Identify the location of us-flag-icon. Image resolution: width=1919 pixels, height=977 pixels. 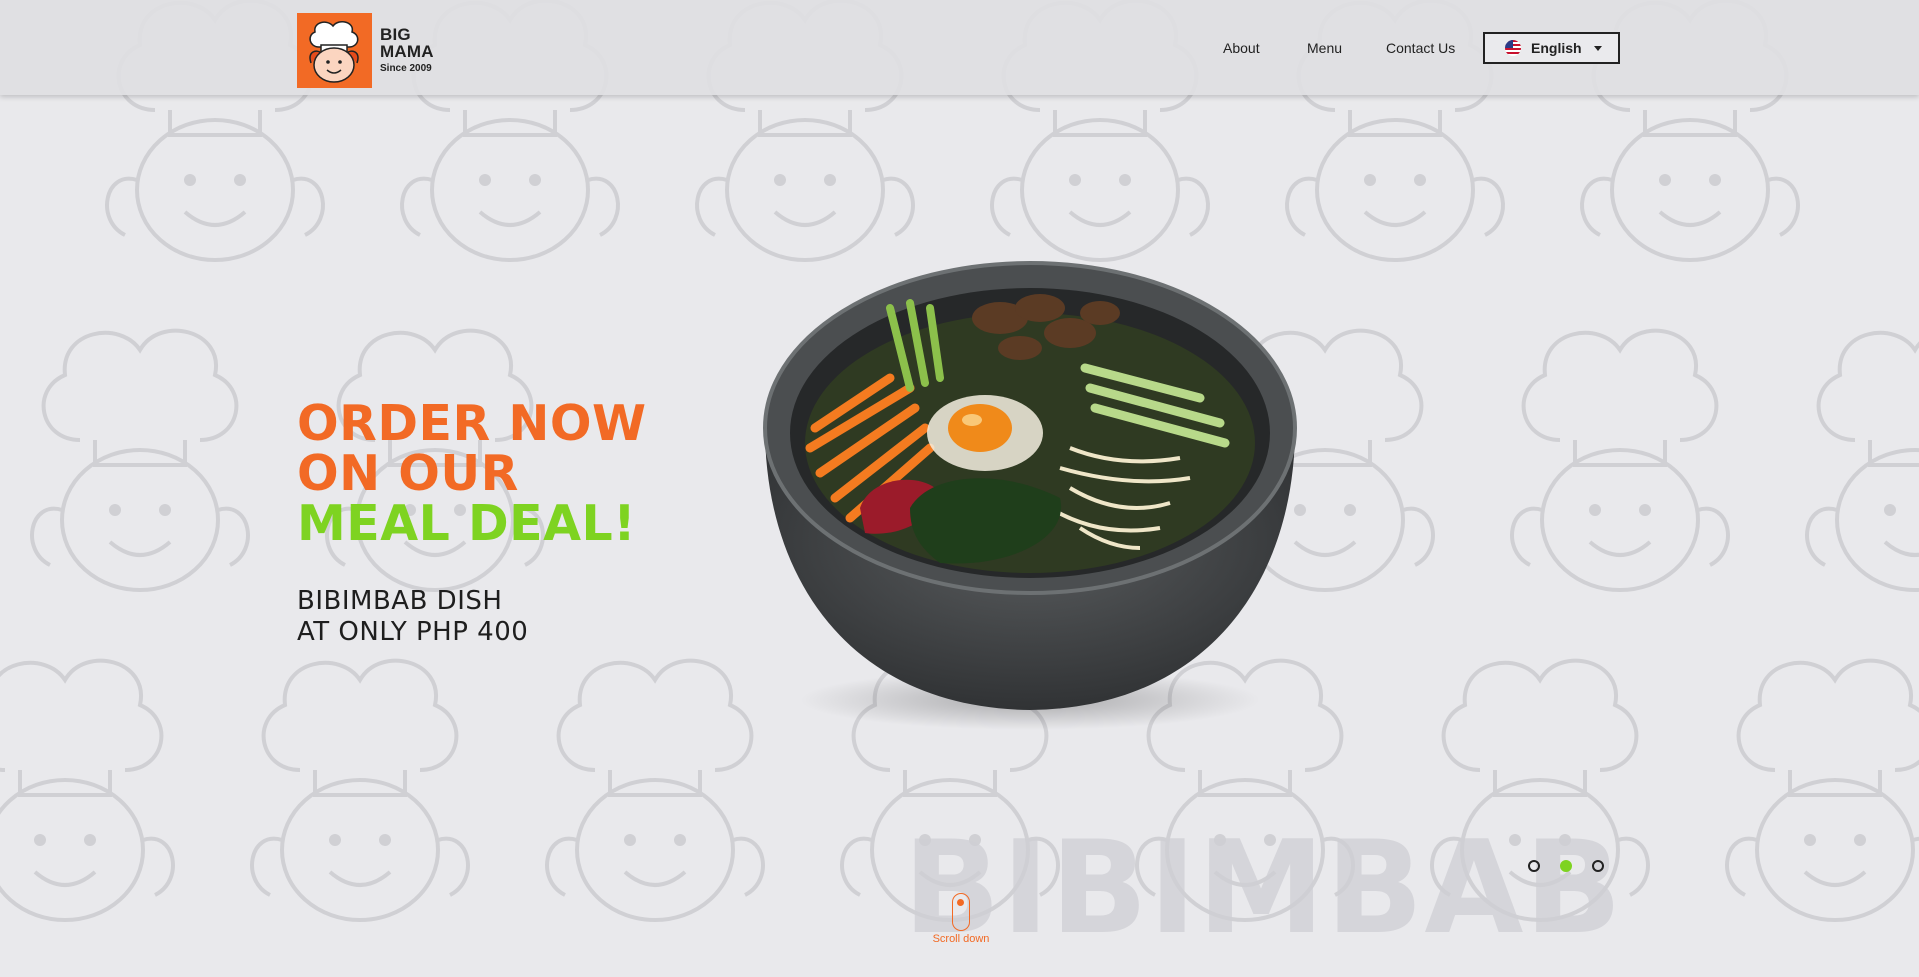
(1513, 48).